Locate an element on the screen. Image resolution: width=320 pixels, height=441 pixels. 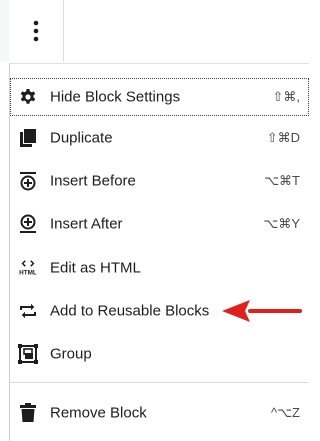
menu-item-edit-as-html: HTML Edit as HTML is located at coordinates (159, 268).